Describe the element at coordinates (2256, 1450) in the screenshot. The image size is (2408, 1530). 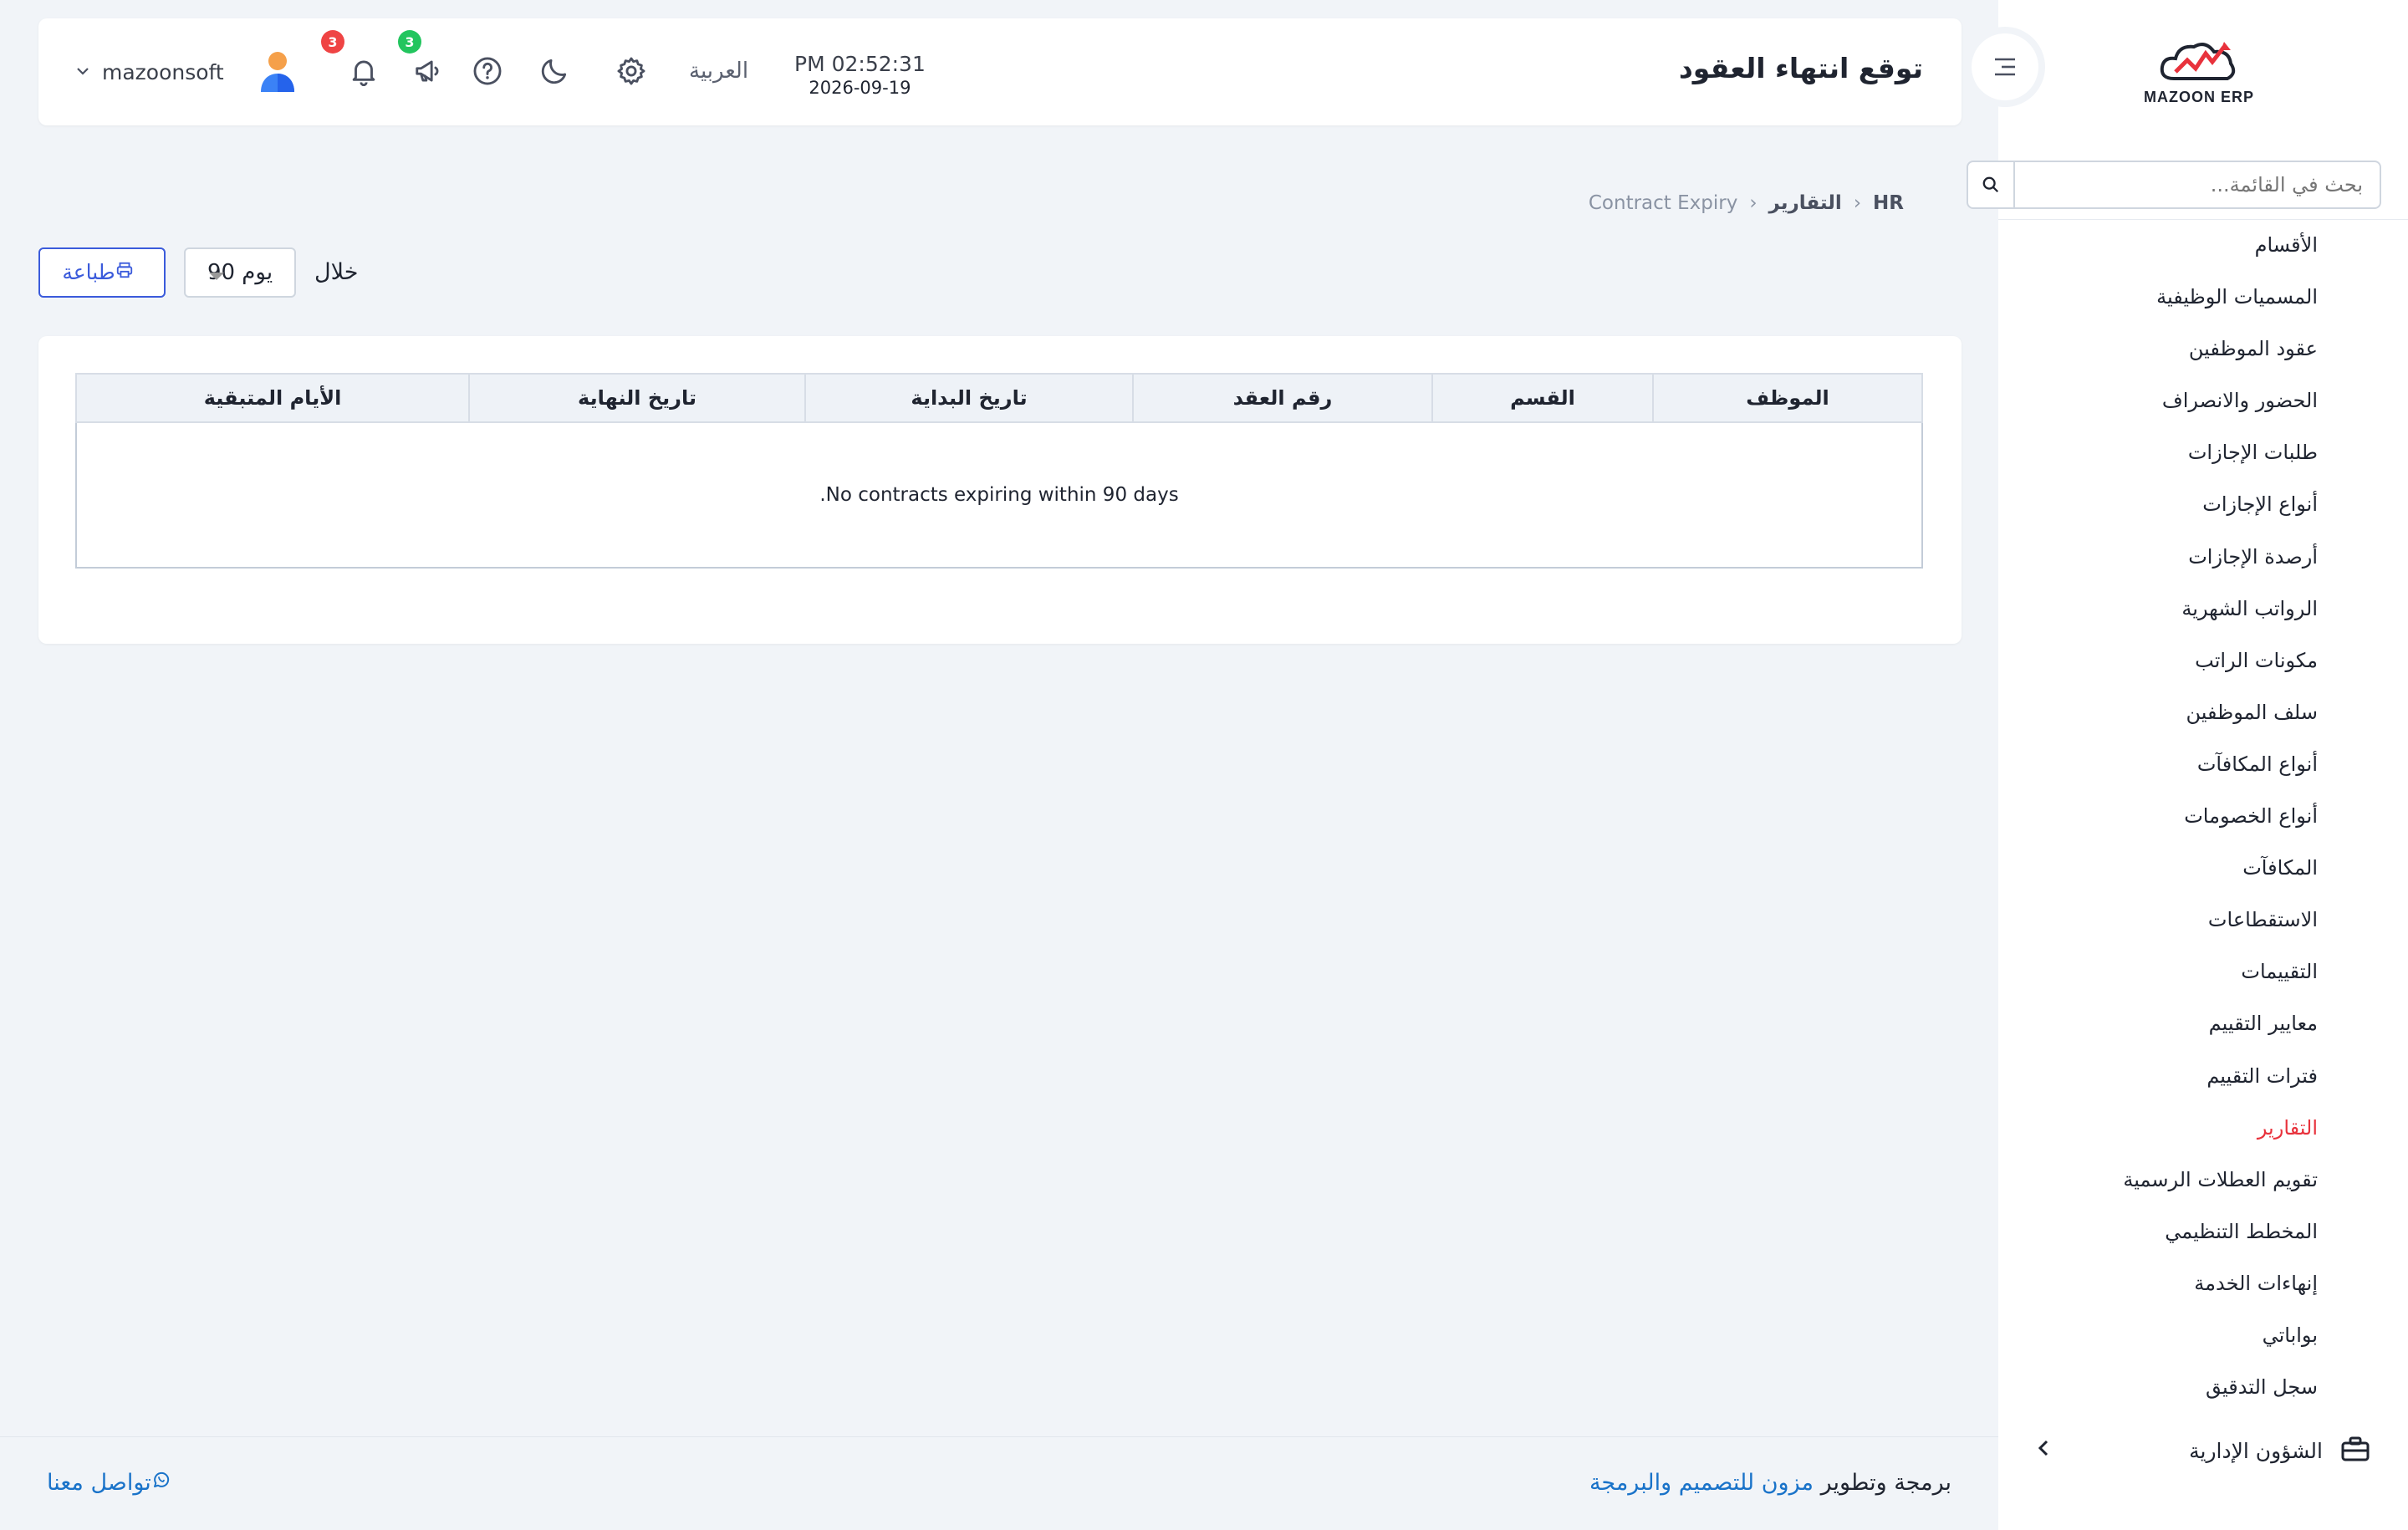
I see `sidebar-section-admin-label: الشؤون الإدارية` at that location.